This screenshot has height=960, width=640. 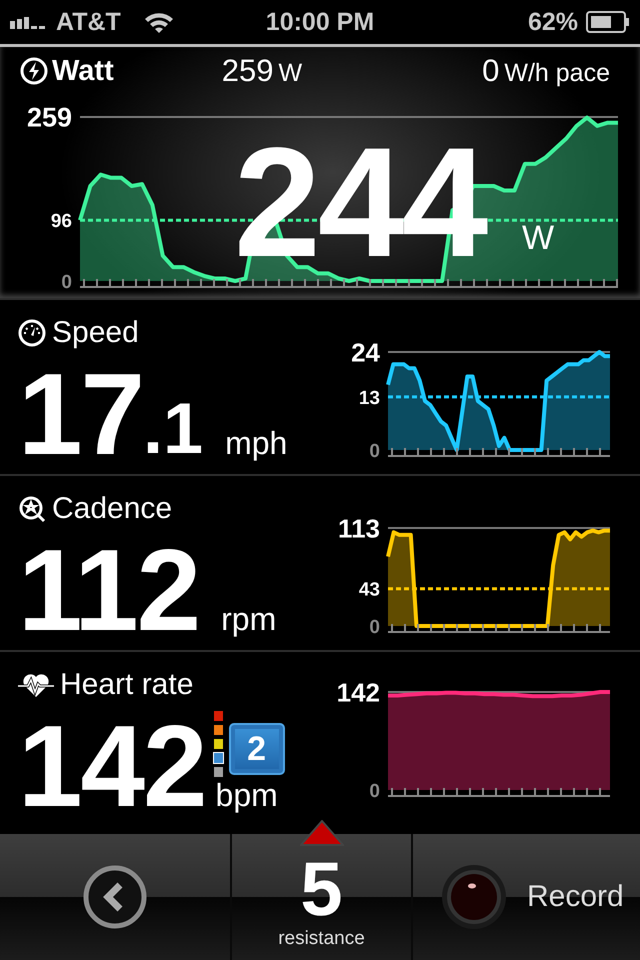 I want to click on panel-title: Watt, so click(x=83, y=71).